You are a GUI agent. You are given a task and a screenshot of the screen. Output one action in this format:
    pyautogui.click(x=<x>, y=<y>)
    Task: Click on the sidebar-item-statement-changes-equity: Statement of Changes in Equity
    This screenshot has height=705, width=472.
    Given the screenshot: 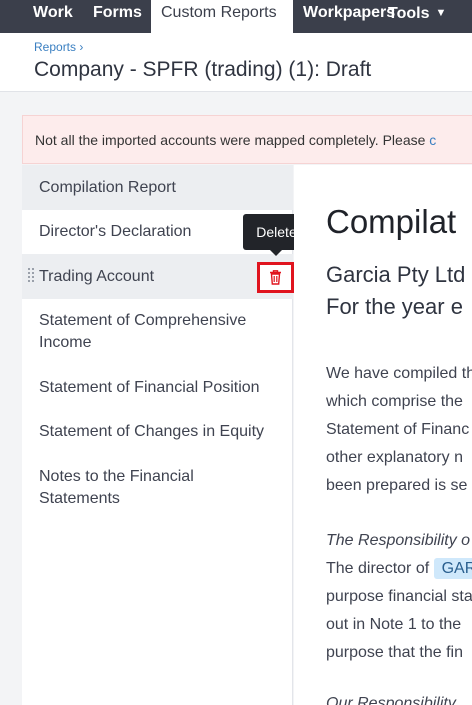 What is the action you would take?
    pyautogui.click(x=157, y=431)
    